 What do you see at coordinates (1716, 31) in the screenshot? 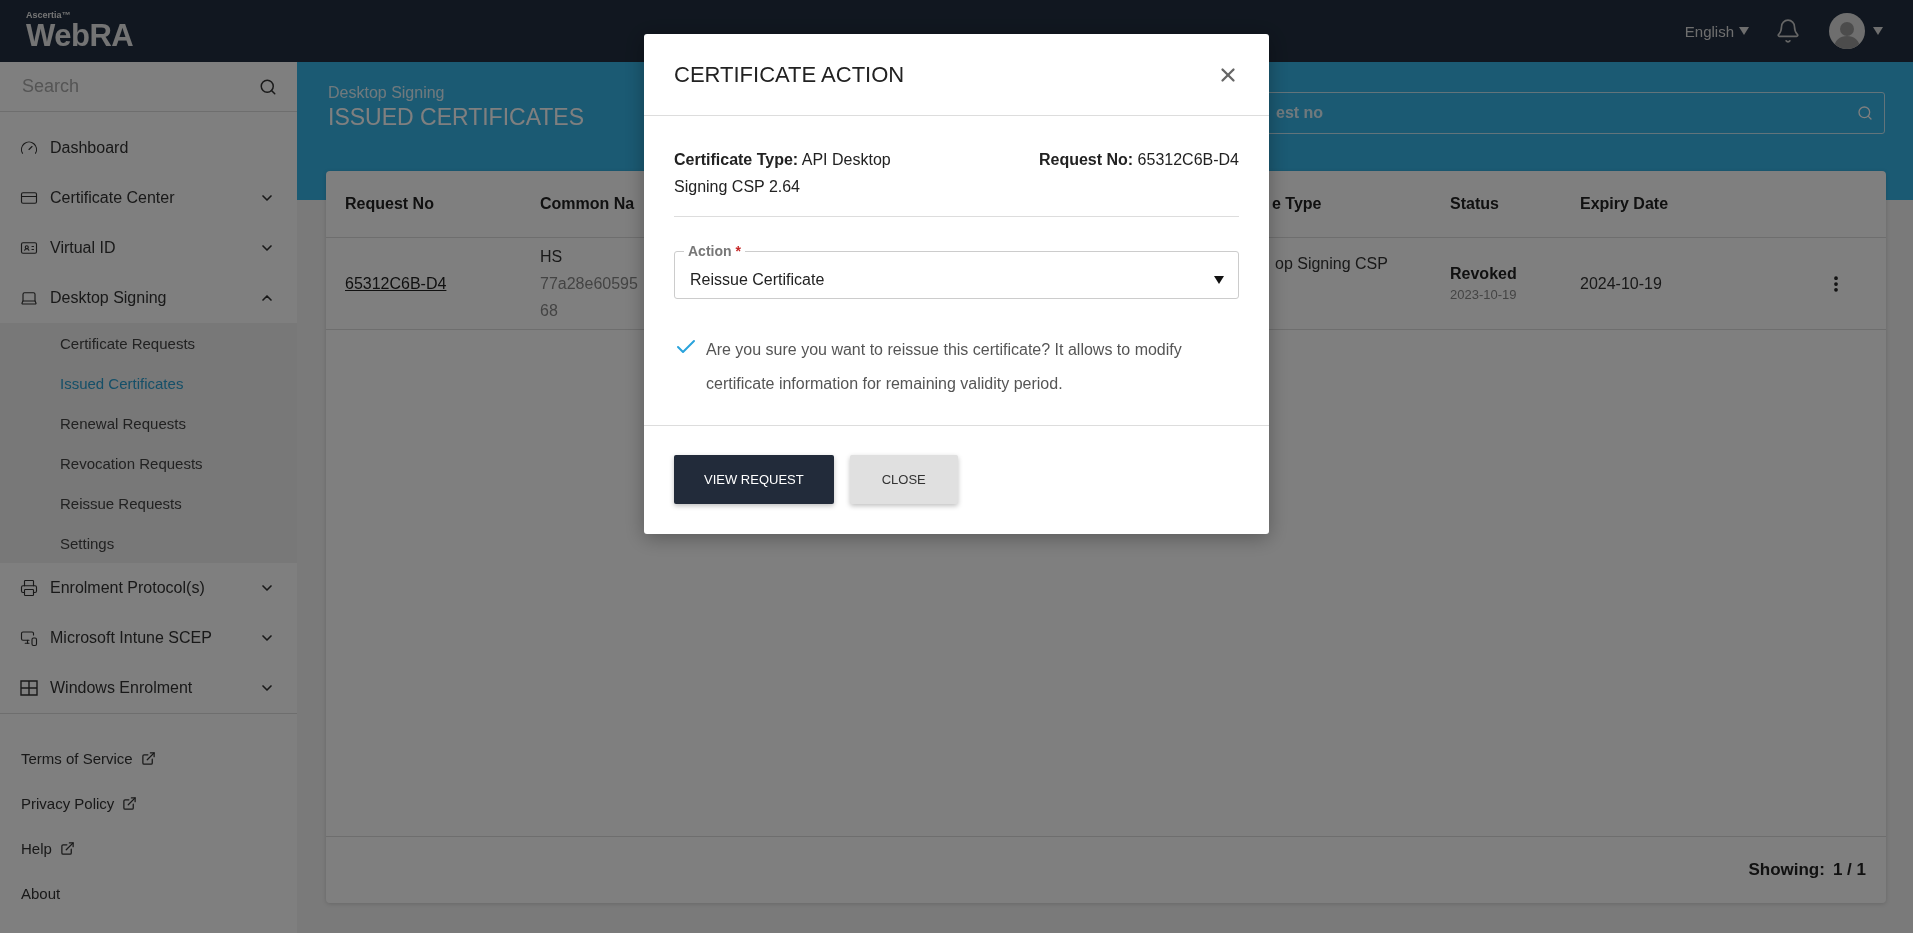
I see `language-selector: English` at bounding box center [1716, 31].